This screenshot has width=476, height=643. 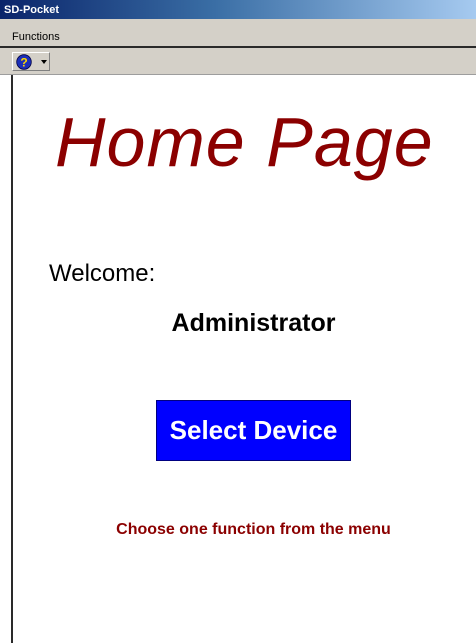 I want to click on welcome-label: Welcome:, so click(x=102, y=273).